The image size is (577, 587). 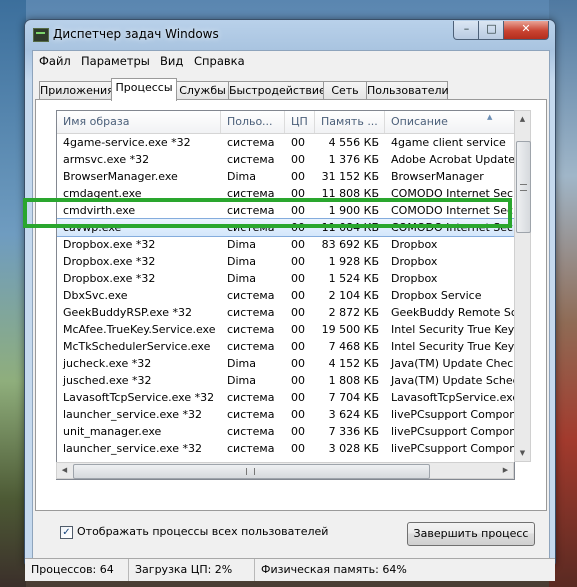 What do you see at coordinates (139, 397) in the screenshot?
I see `process-name: LavasoftTcpService.exe *32` at bounding box center [139, 397].